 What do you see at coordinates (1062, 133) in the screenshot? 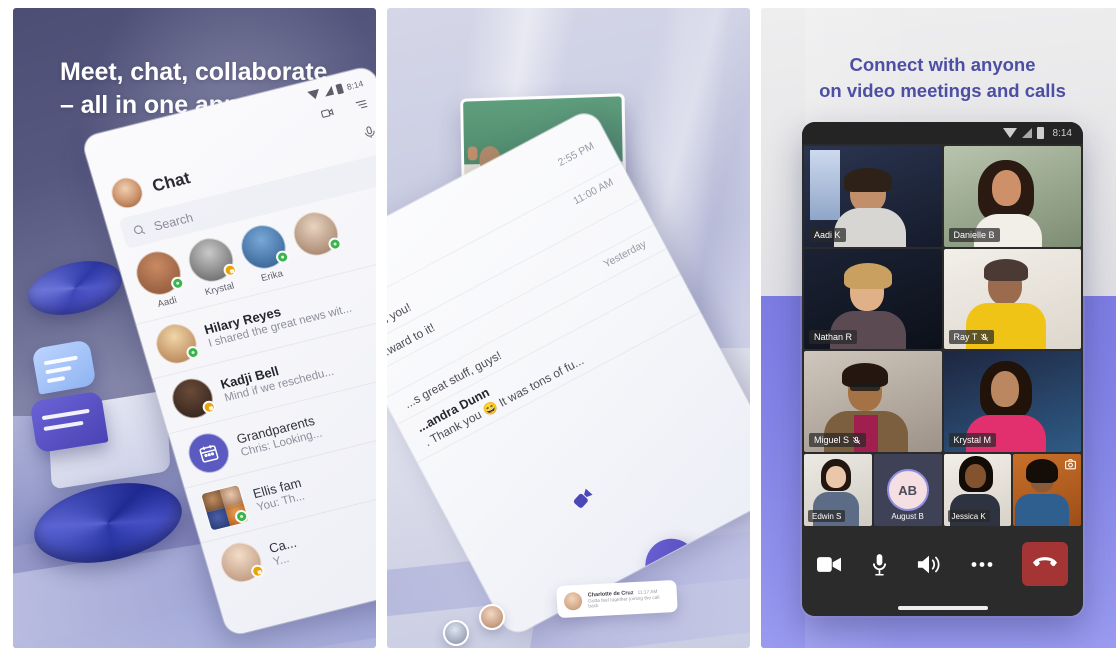
I see `phone3-clock: 8:14` at bounding box center [1062, 133].